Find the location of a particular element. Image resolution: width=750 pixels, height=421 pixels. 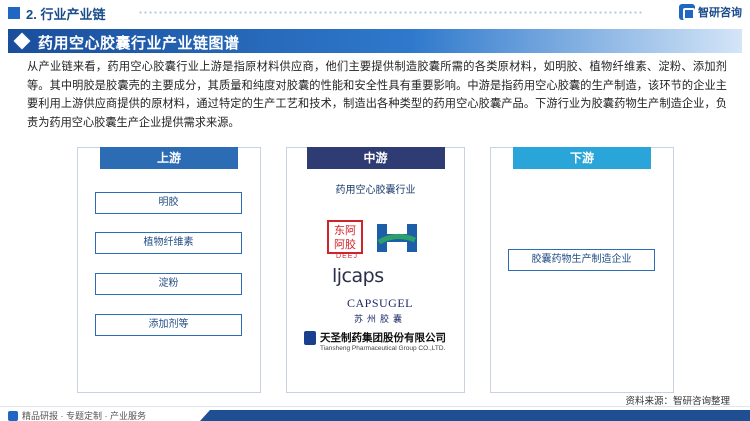

brand-name: 智研咨询 is located at coordinates (720, 13).